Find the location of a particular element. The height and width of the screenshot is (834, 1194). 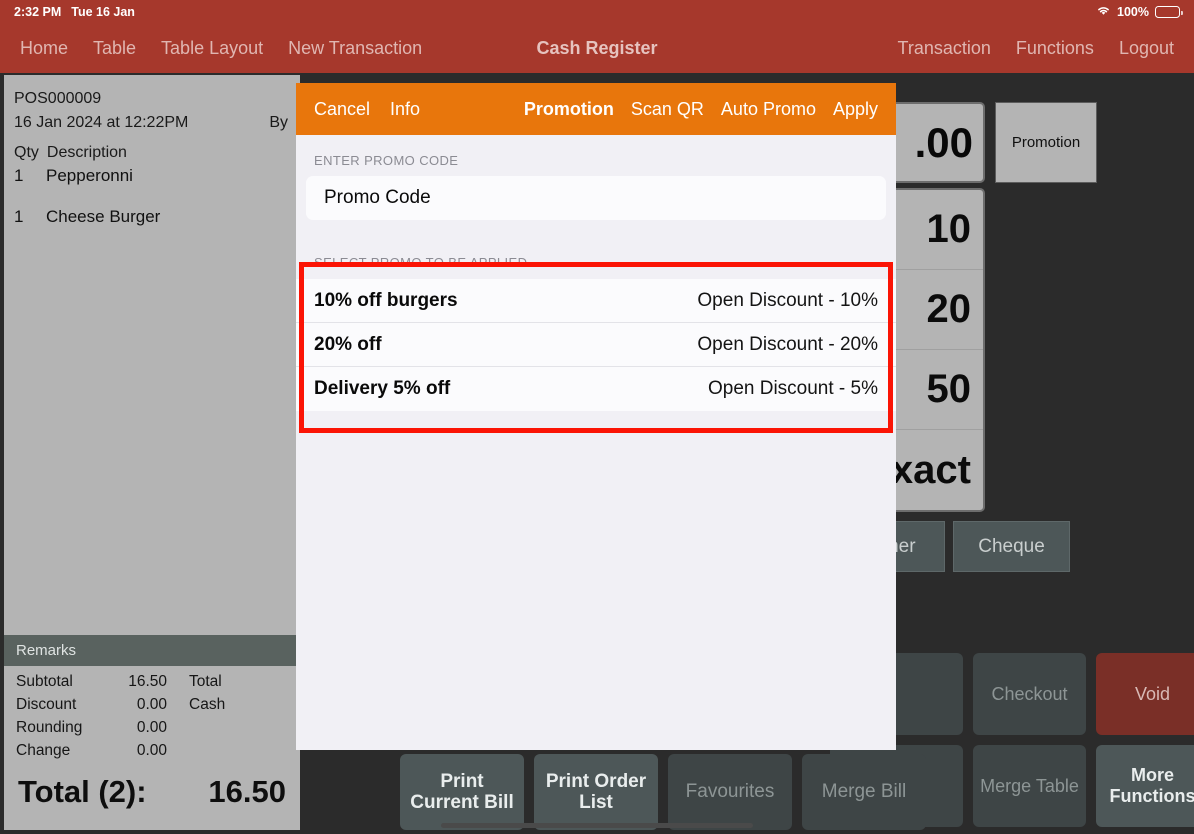

modal-header-left: Cancel Info is located at coordinates (367, 109).